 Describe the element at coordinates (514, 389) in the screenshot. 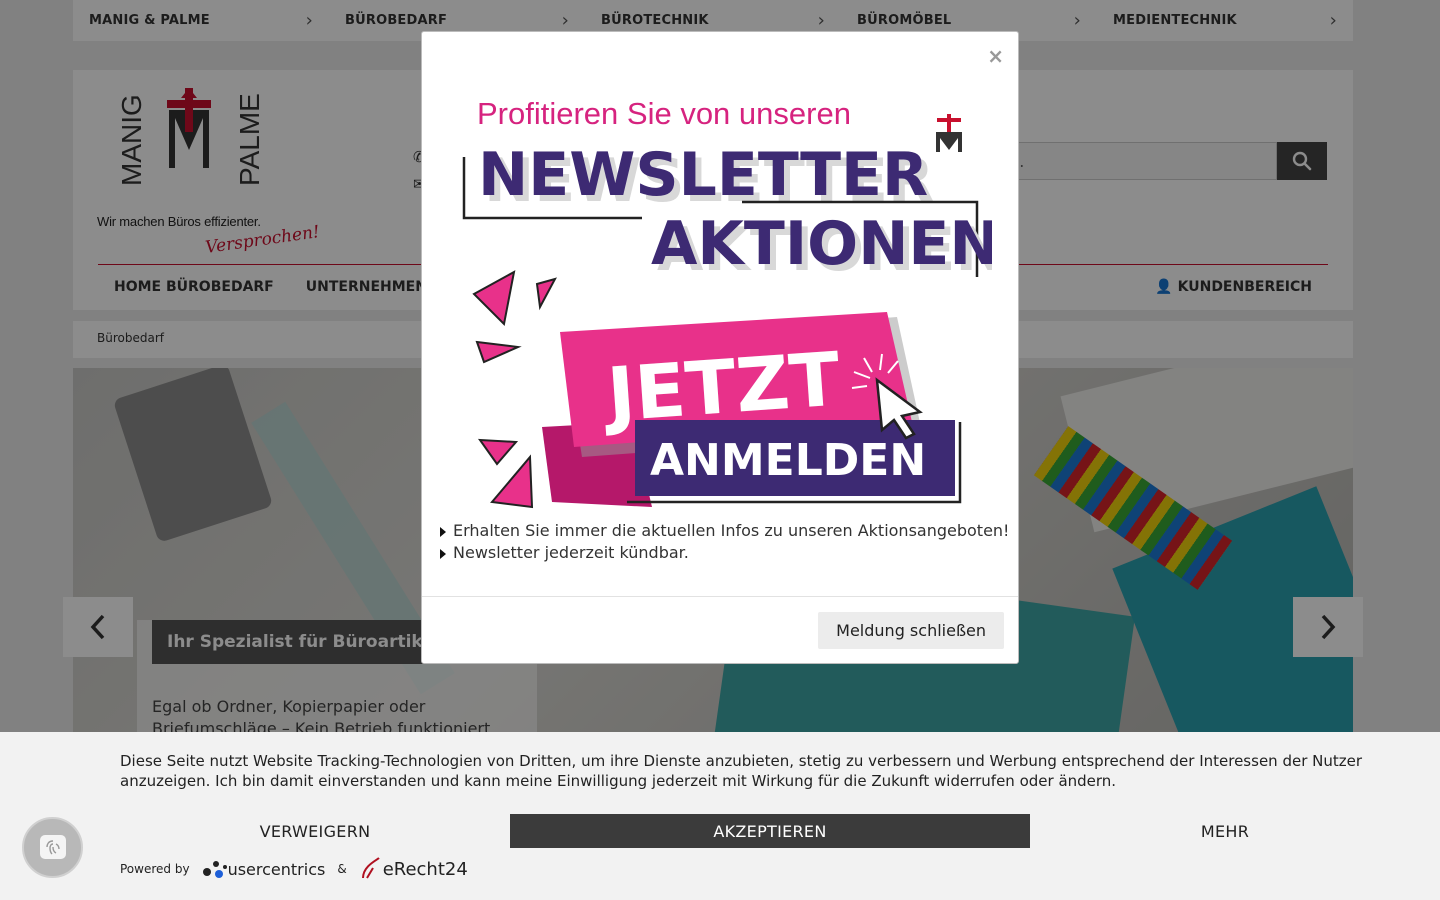

I see `decor-triangles` at that location.